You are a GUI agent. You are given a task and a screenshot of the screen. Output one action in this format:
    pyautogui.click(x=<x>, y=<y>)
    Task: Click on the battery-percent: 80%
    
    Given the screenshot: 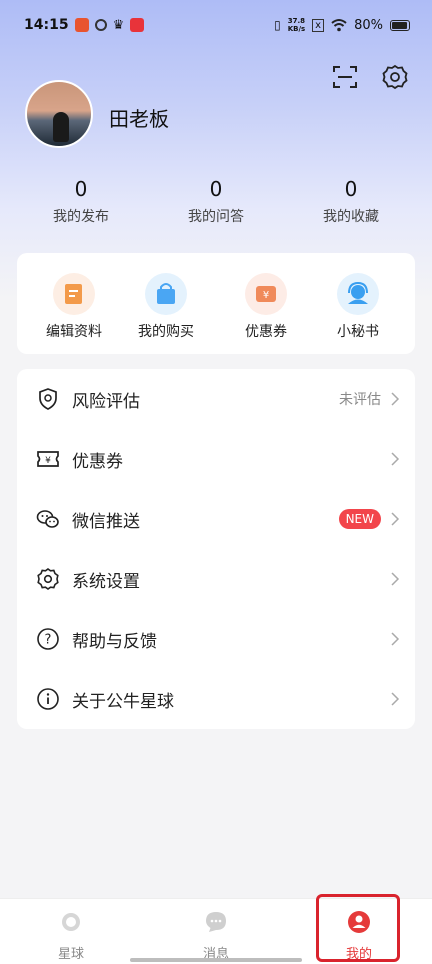 What is the action you would take?
    pyautogui.click(x=368, y=25)
    